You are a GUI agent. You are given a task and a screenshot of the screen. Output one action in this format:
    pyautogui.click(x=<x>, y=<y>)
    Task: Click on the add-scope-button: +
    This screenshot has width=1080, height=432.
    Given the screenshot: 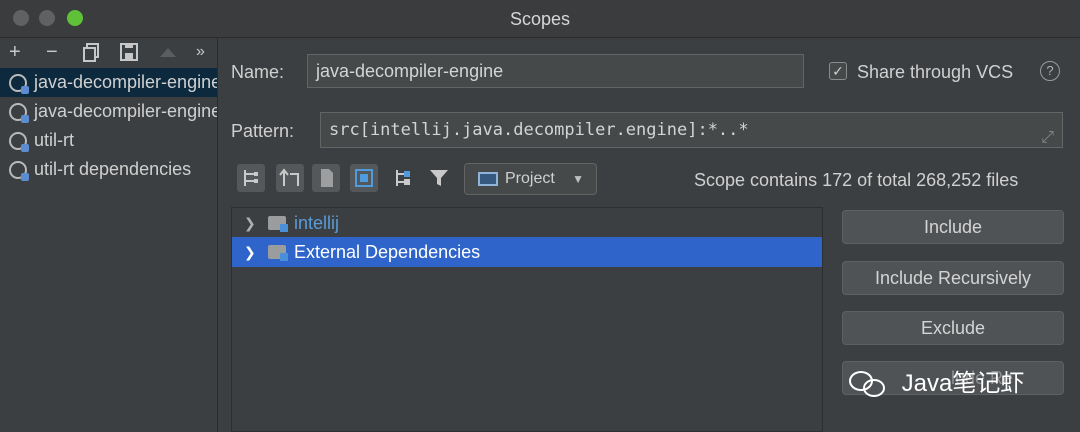 What is the action you would take?
    pyautogui.click(x=15, y=52)
    